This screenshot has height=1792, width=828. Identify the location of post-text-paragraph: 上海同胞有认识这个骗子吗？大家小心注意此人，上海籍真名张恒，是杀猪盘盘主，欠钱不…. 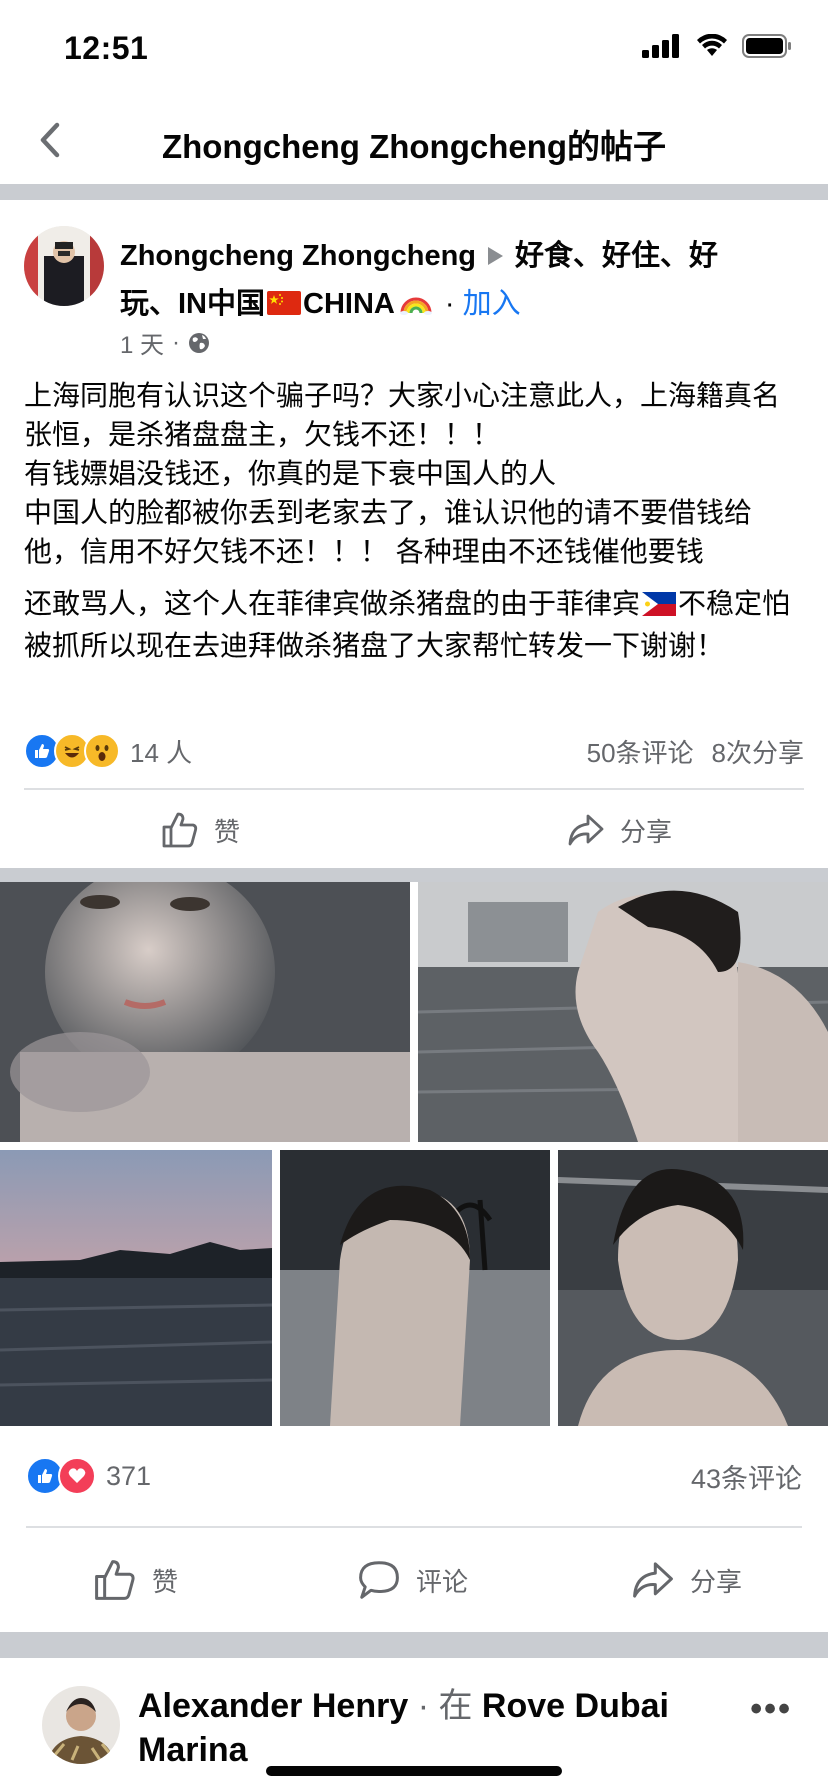
(402, 415).